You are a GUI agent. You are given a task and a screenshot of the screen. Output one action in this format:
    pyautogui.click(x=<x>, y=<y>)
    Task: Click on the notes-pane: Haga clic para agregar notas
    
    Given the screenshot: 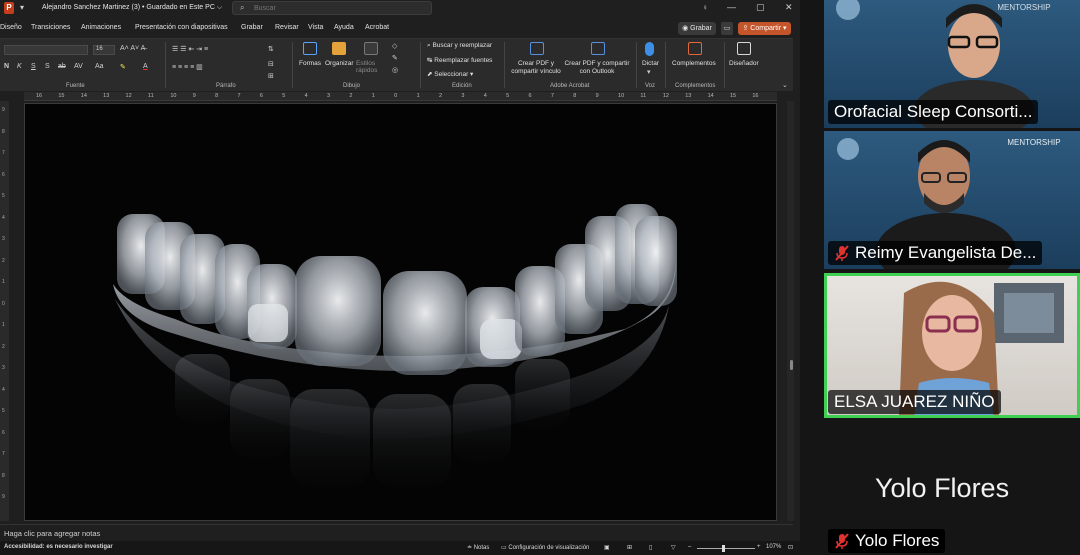 What is the action you would take?
    pyautogui.click(x=396, y=532)
    